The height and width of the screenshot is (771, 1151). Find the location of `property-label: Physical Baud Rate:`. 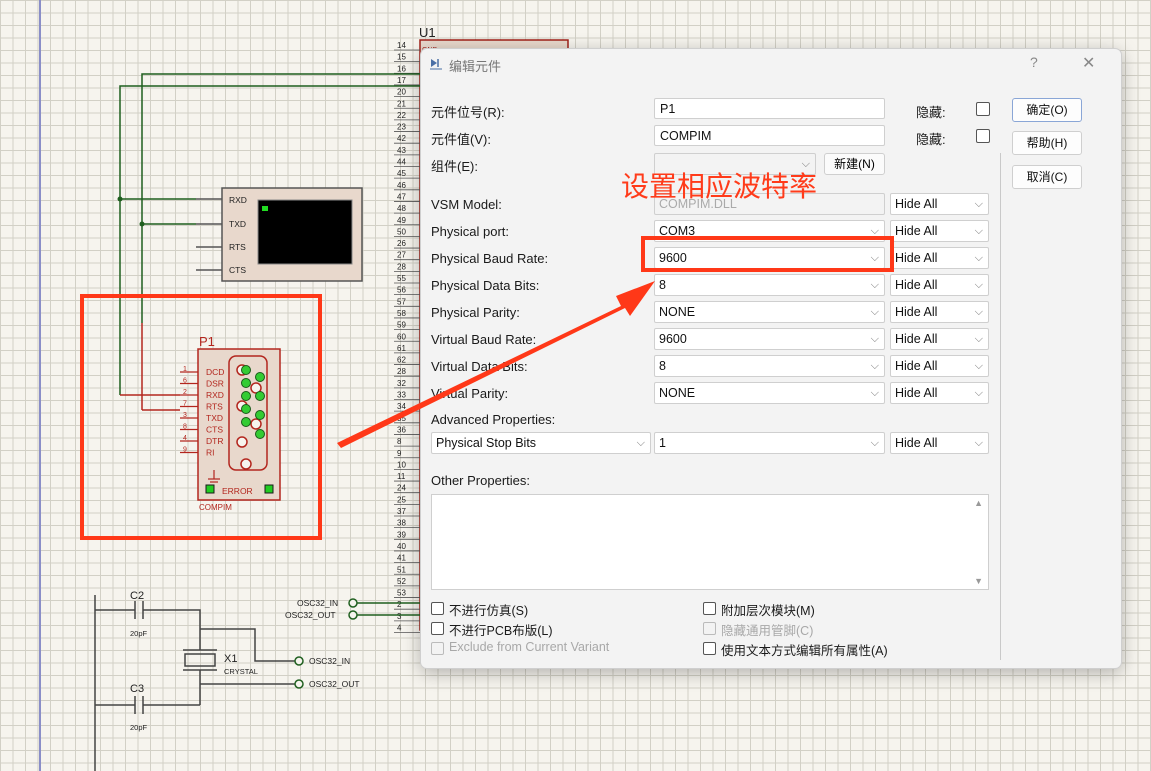

property-label: Physical Baud Rate: is located at coordinates (490, 258).